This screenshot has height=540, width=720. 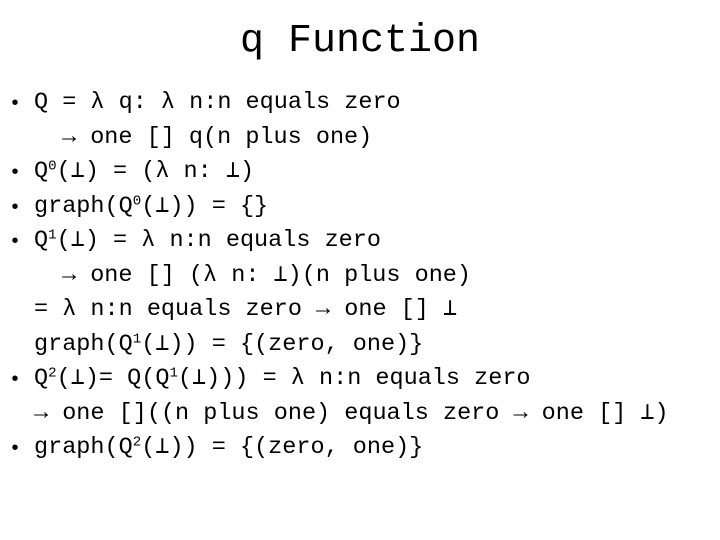 I want to click on text-segment: (⊥) = λ n:n equals zero, so click(x=218, y=240).